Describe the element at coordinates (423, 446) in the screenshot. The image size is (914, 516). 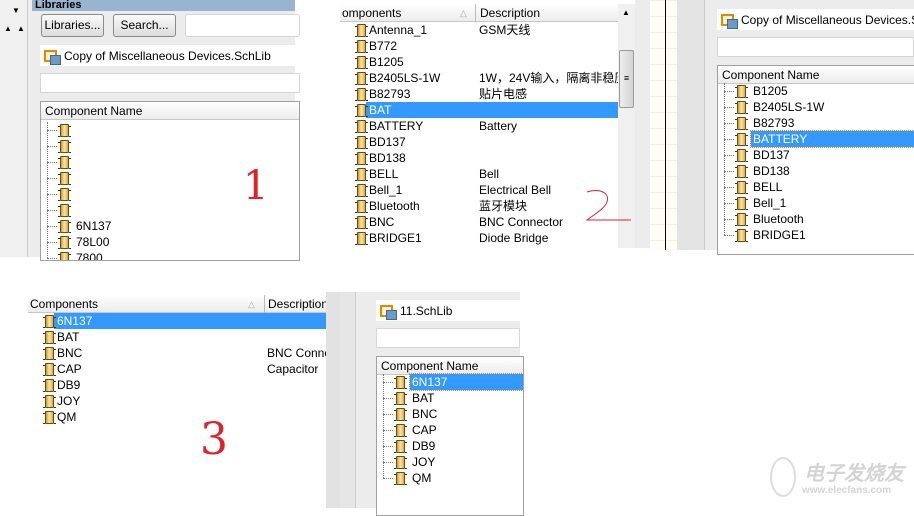
I see `list-item: DB9` at that location.